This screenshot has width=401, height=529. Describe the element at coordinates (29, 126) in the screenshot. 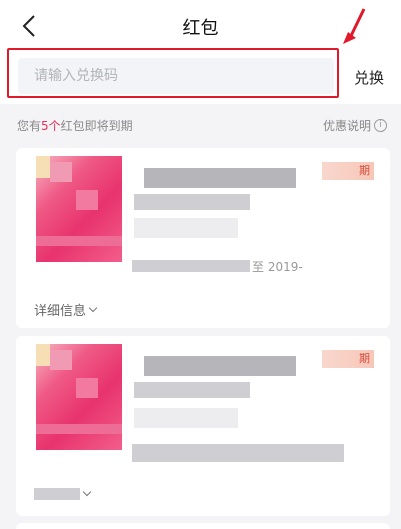

I see `notice-prefix: 您有` at that location.